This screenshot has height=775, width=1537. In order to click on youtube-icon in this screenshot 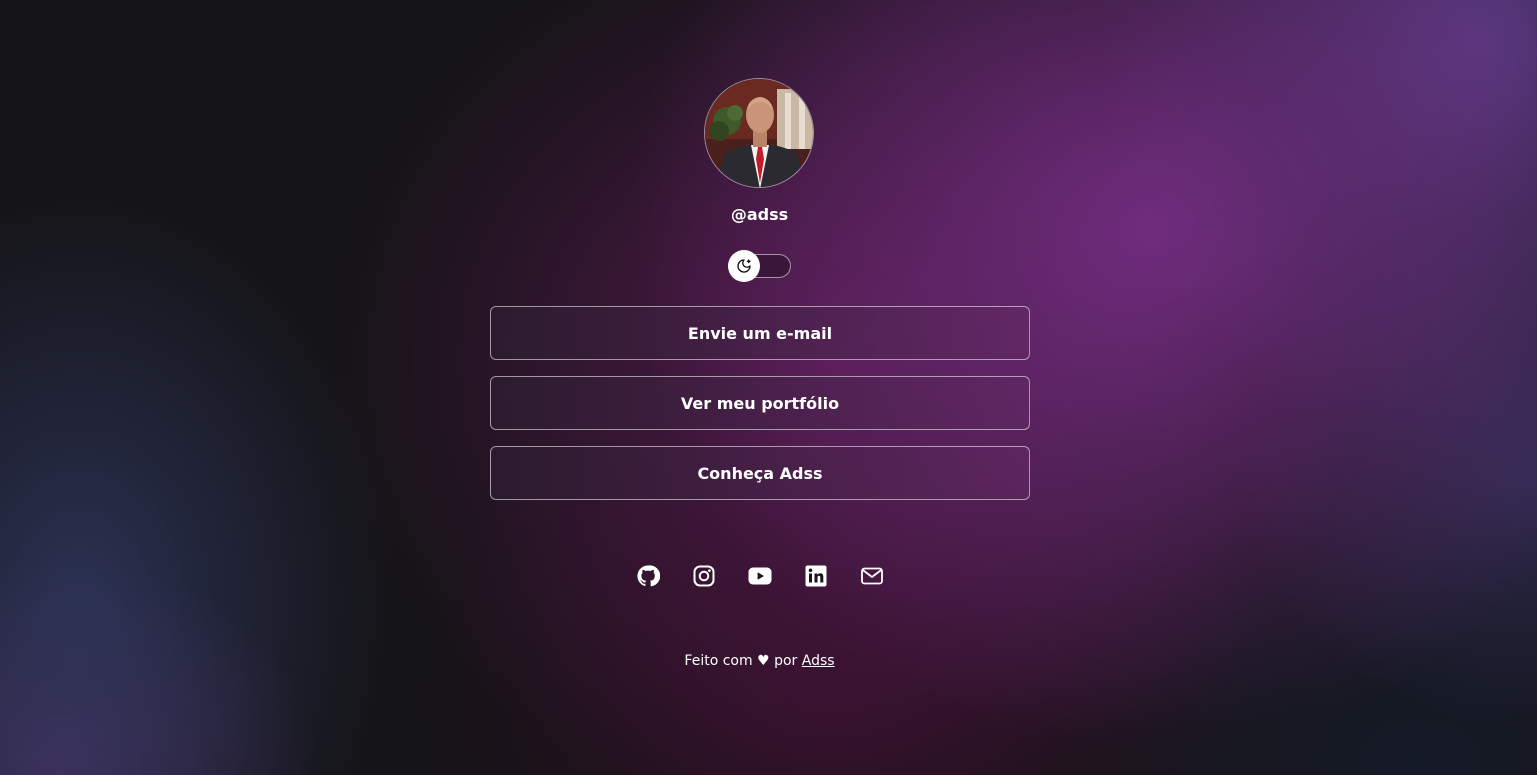, I will do `click(760, 576)`.